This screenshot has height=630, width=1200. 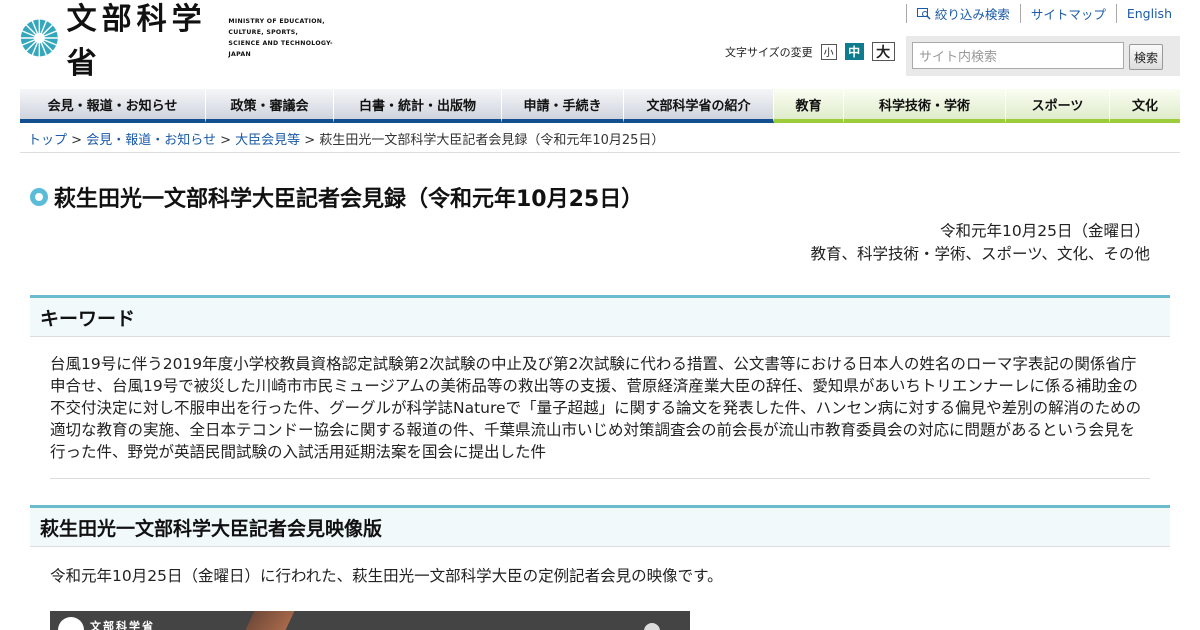 What do you see at coordinates (1147, 13) in the screenshot?
I see `english-link: English` at bounding box center [1147, 13].